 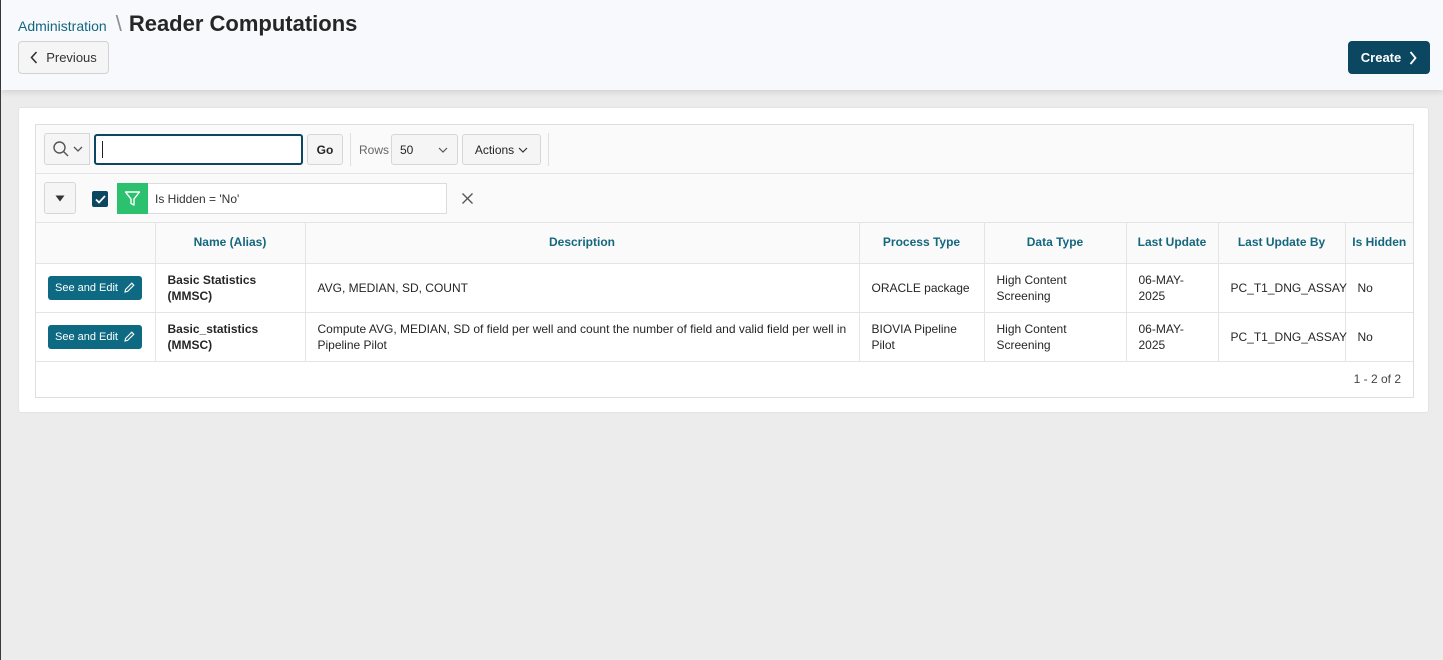 What do you see at coordinates (407, 149) in the screenshot?
I see `rows-per-page-value: 50` at bounding box center [407, 149].